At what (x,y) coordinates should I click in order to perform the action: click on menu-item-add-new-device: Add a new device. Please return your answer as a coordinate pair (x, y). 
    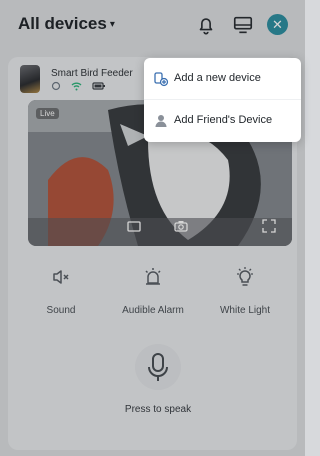
    Looking at the image, I should click on (222, 79).